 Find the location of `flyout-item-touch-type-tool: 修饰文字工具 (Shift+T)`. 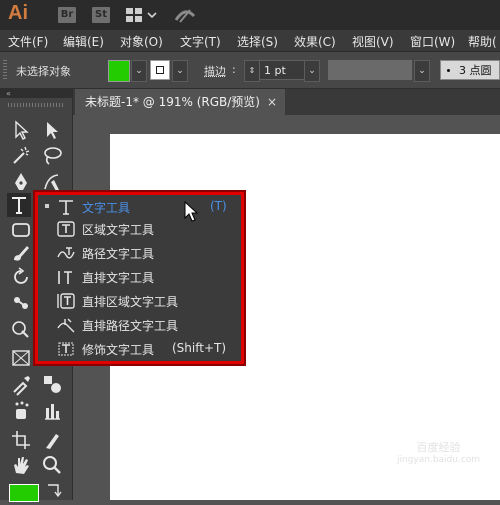

flyout-item-touch-type-tool: 修饰文字工具 (Shift+T) is located at coordinates (139, 349).